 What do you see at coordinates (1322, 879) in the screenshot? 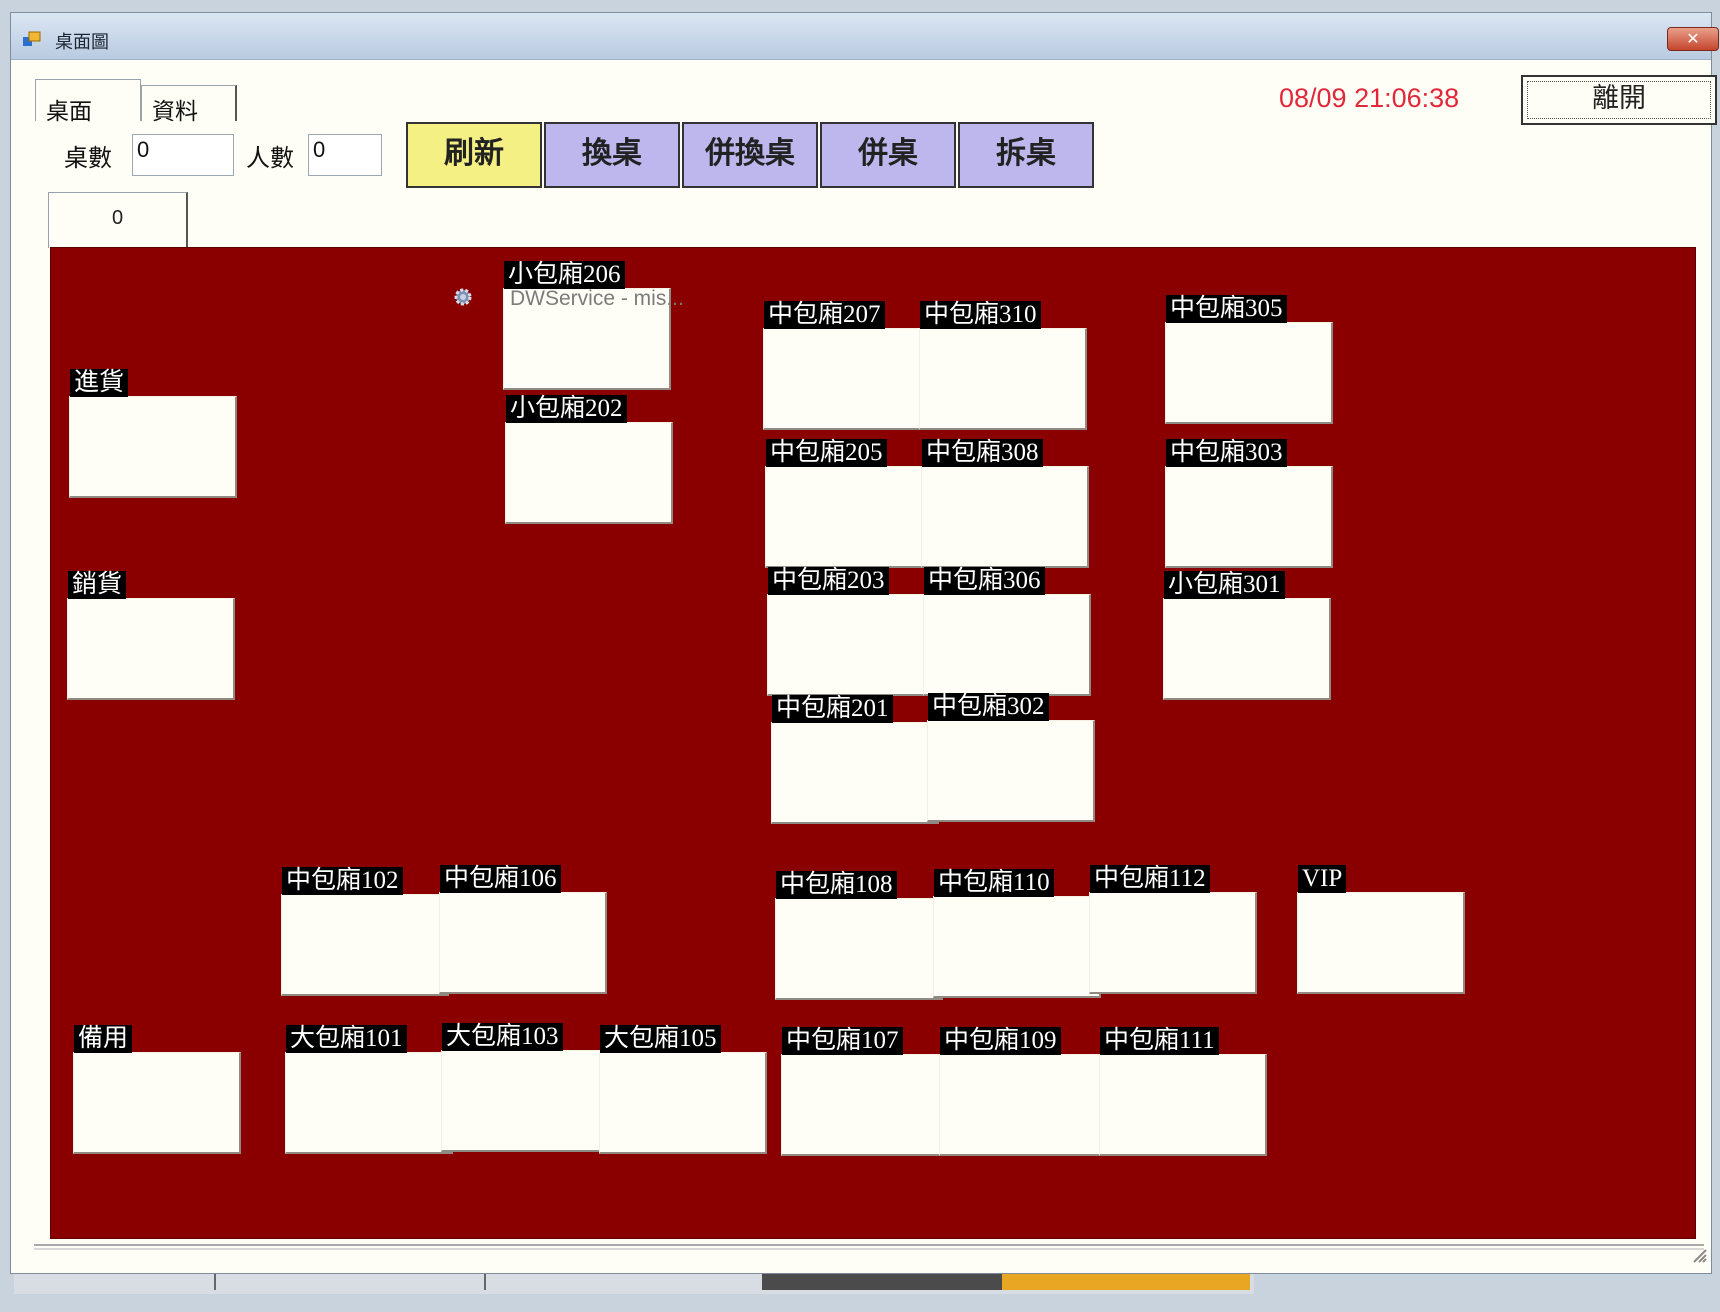
I see `table-name: VIP` at bounding box center [1322, 879].